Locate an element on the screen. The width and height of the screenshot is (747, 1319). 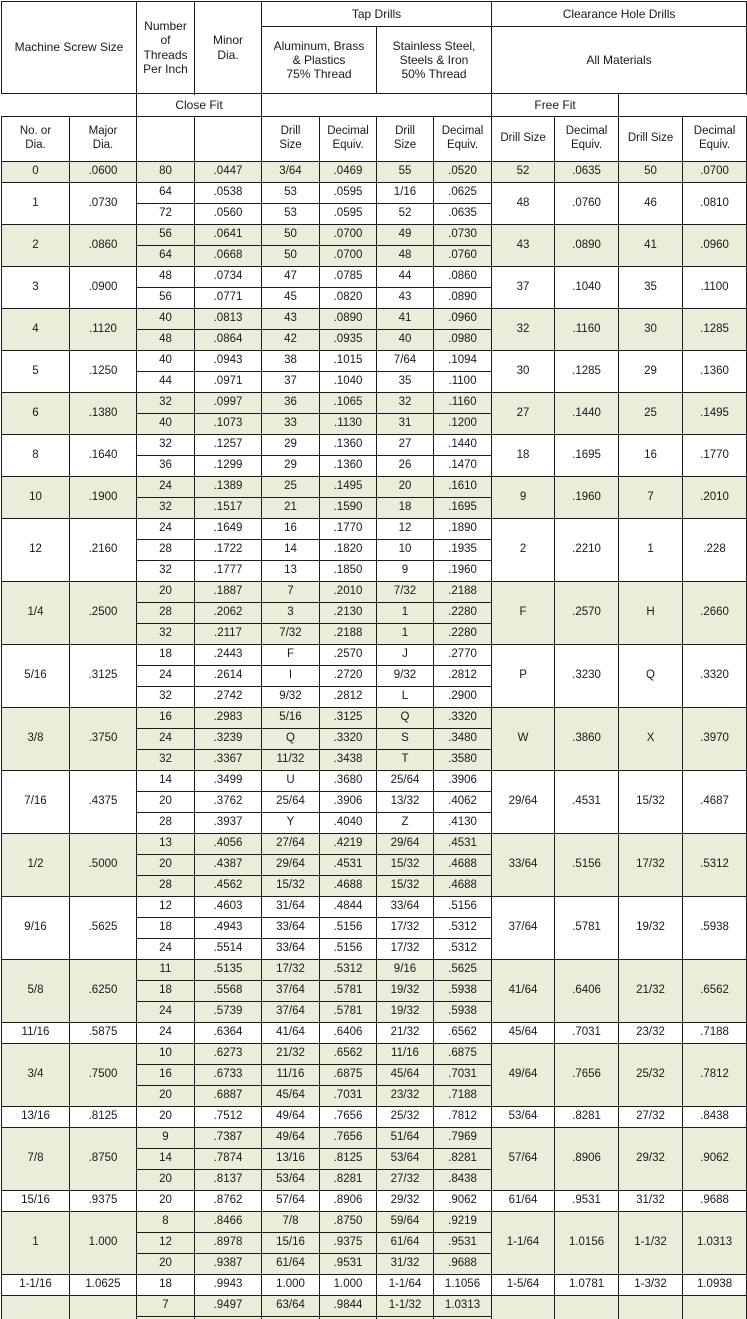
cell-threads-per-inch: 44 is located at coordinates (165, 382).